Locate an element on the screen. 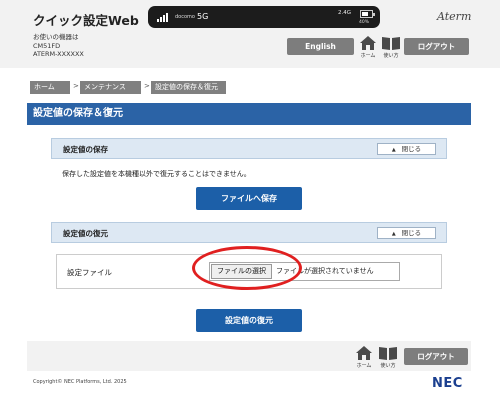 This screenshot has width=500, height=408. footer-bar: ホーム 使い方 ログアウト is located at coordinates (249, 356).